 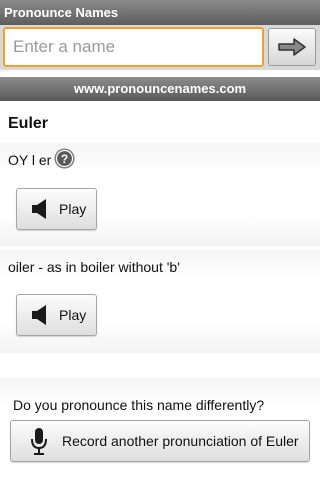 What do you see at coordinates (30, 160) in the screenshot?
I see `phonetic-text: OY l er` at bounding box center [30, 160].